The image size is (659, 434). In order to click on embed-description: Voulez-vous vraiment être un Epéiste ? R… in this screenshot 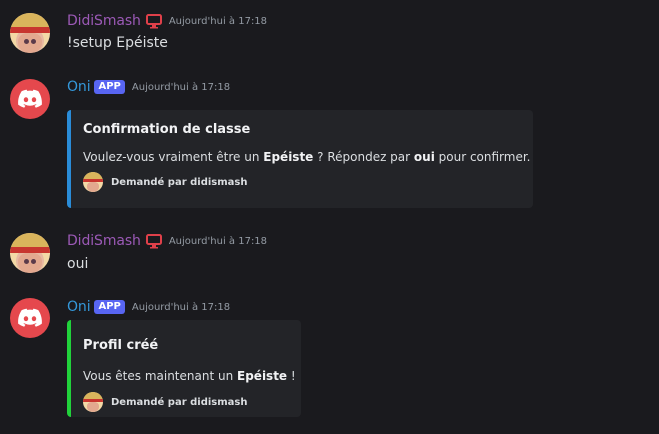, I will do `click(306, 157)`.